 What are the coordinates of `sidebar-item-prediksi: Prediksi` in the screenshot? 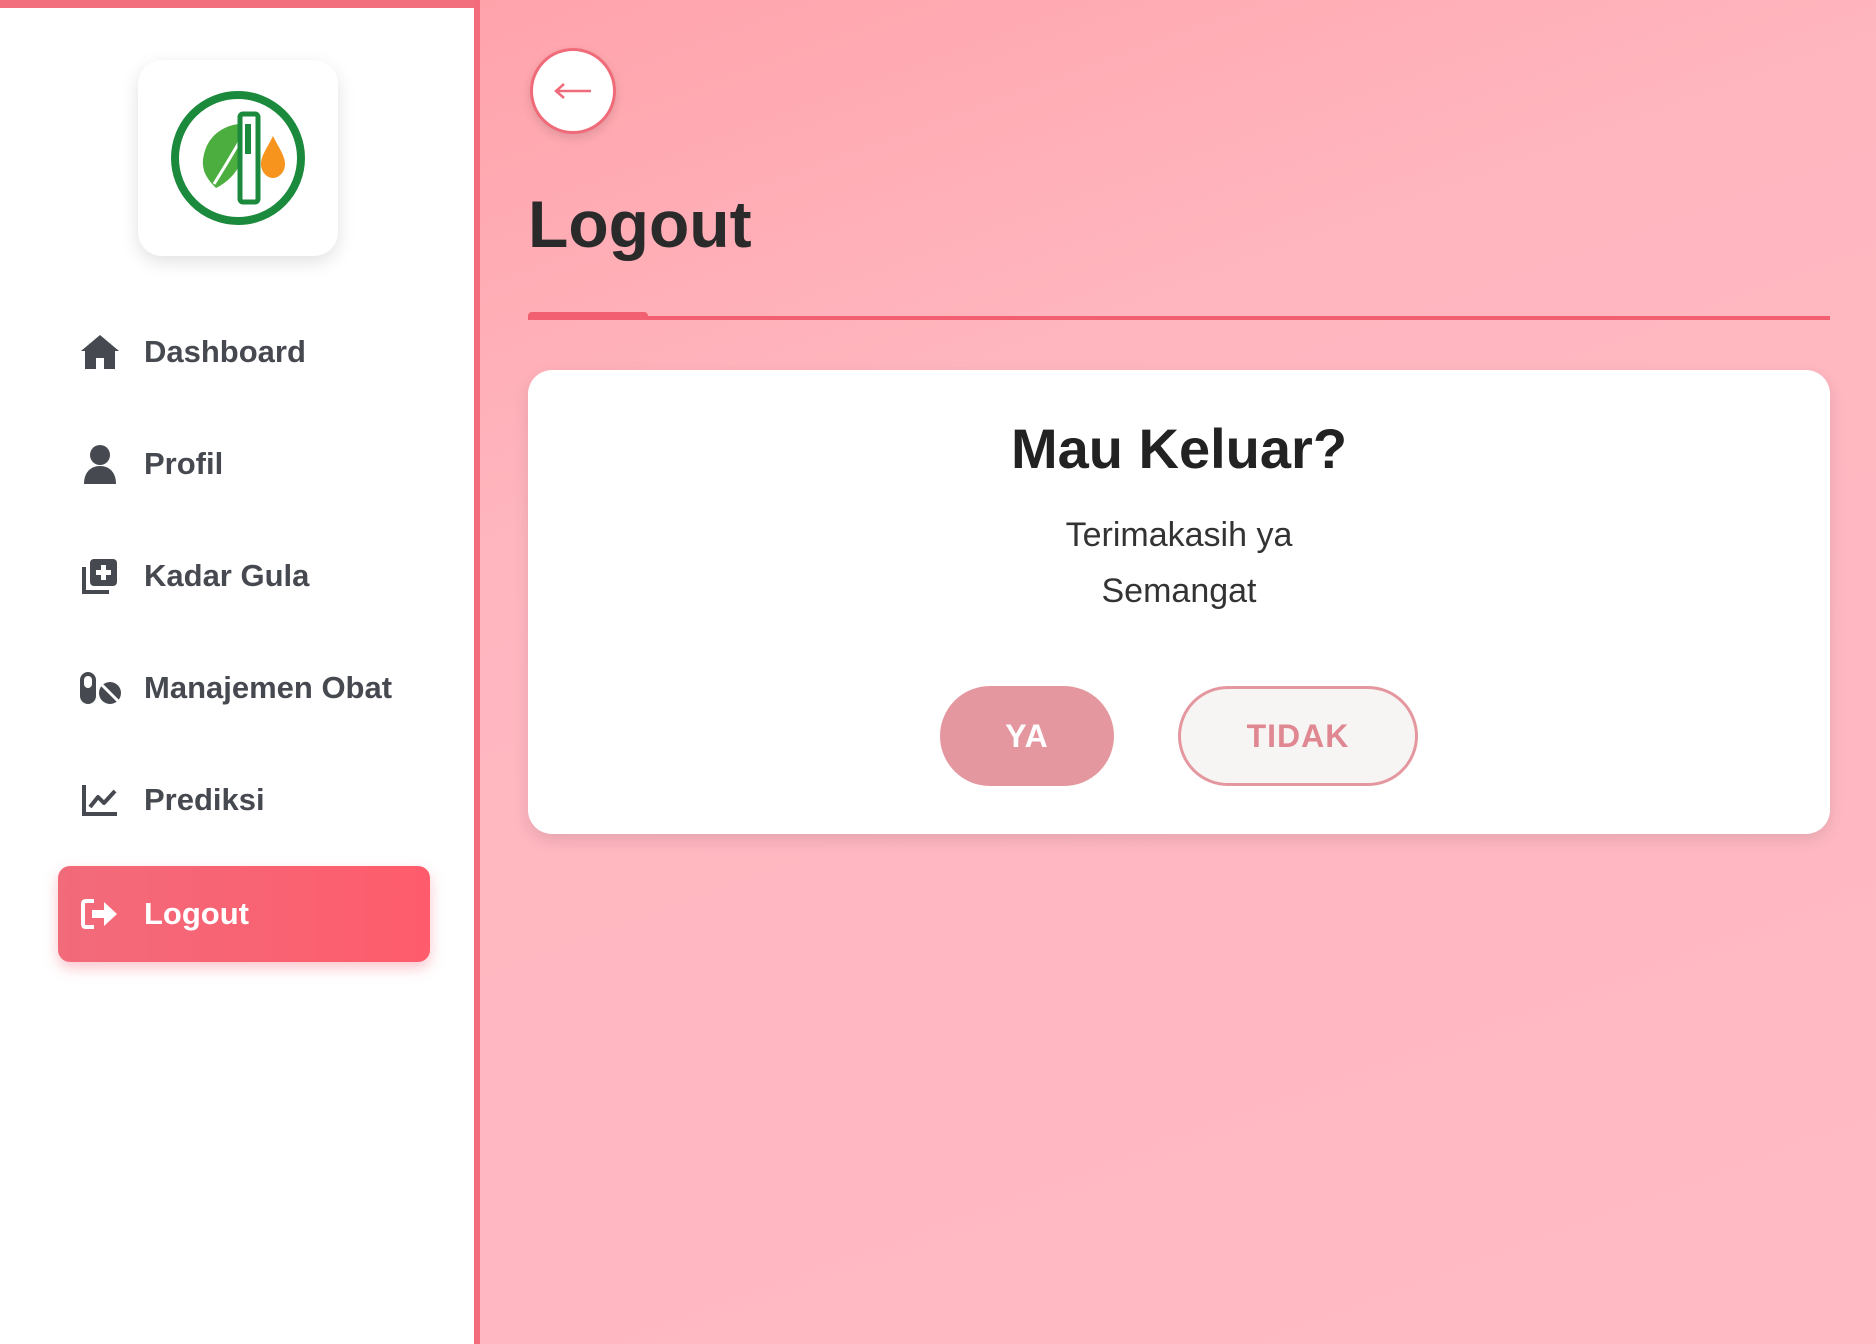 It's located at (244, 800).